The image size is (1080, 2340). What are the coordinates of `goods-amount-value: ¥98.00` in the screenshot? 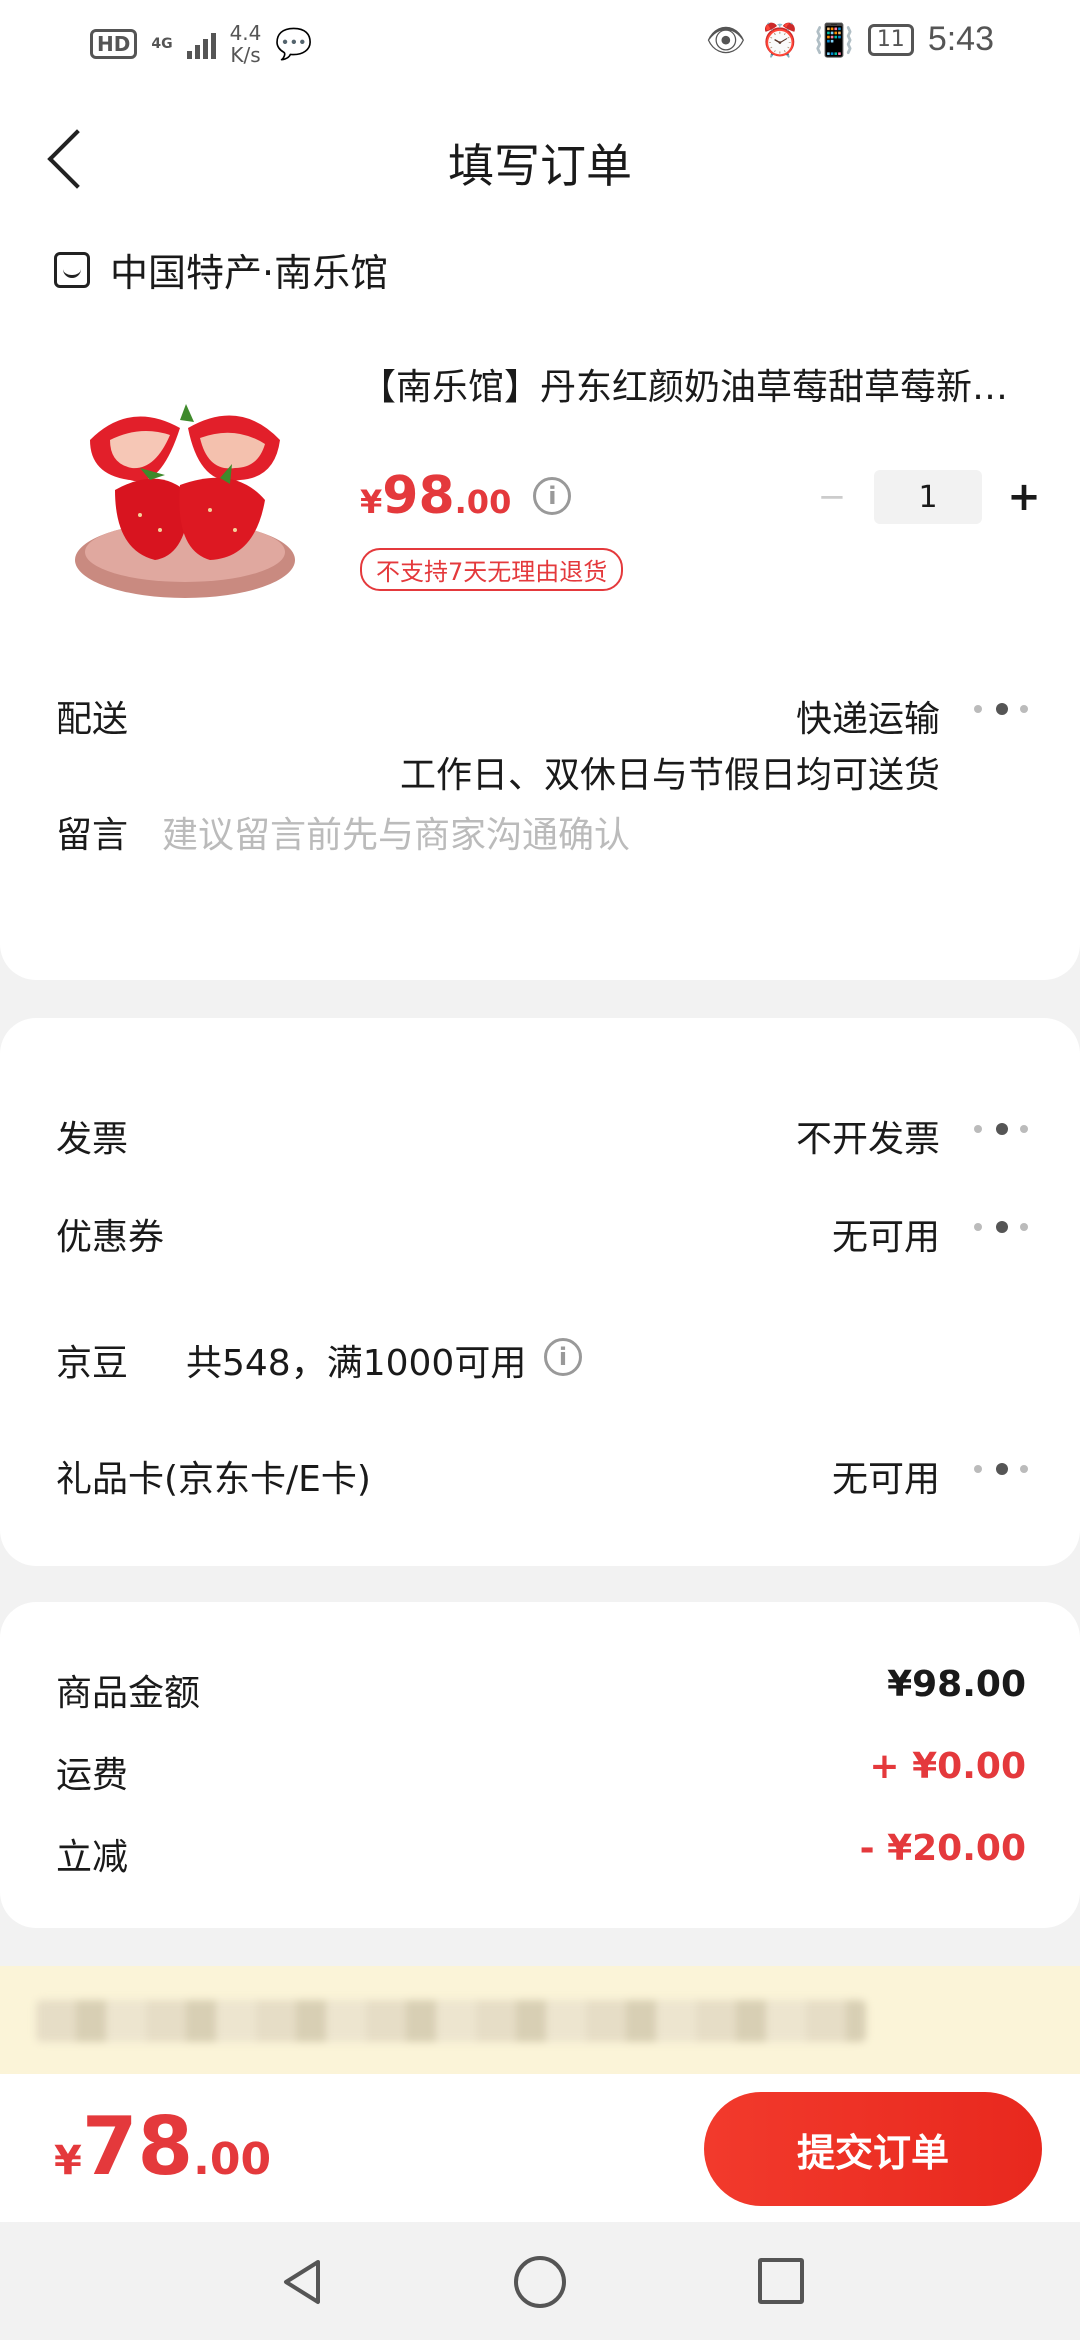 It's located at (956, 1684).